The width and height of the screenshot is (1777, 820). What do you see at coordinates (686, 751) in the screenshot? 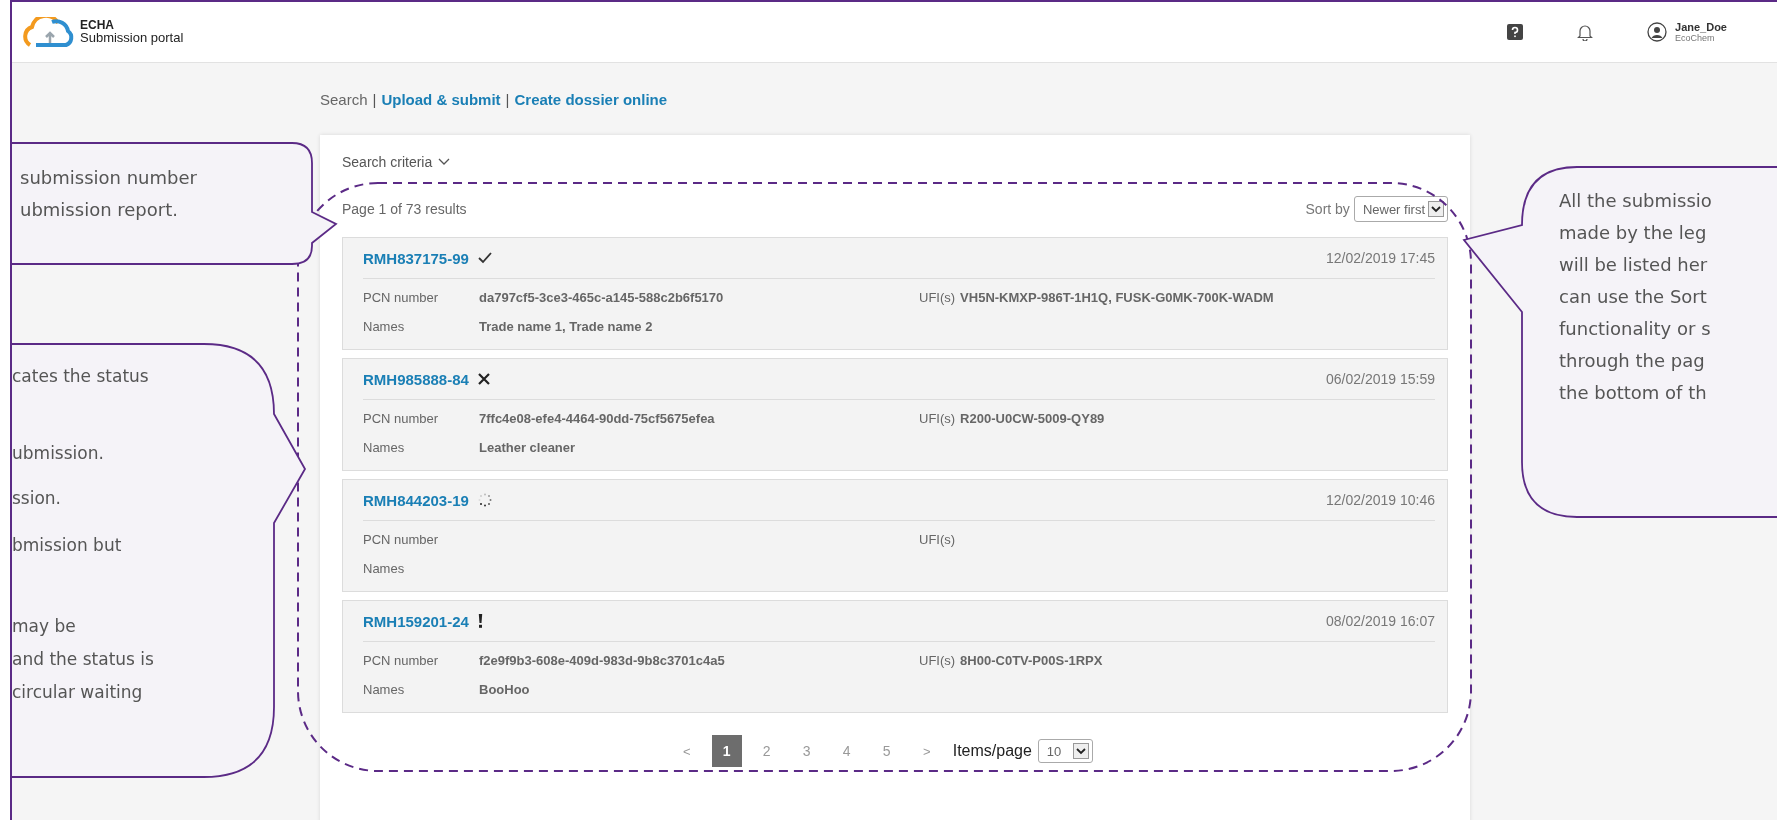
I see `previous-page-link: <` at bounding box center [686, 751].